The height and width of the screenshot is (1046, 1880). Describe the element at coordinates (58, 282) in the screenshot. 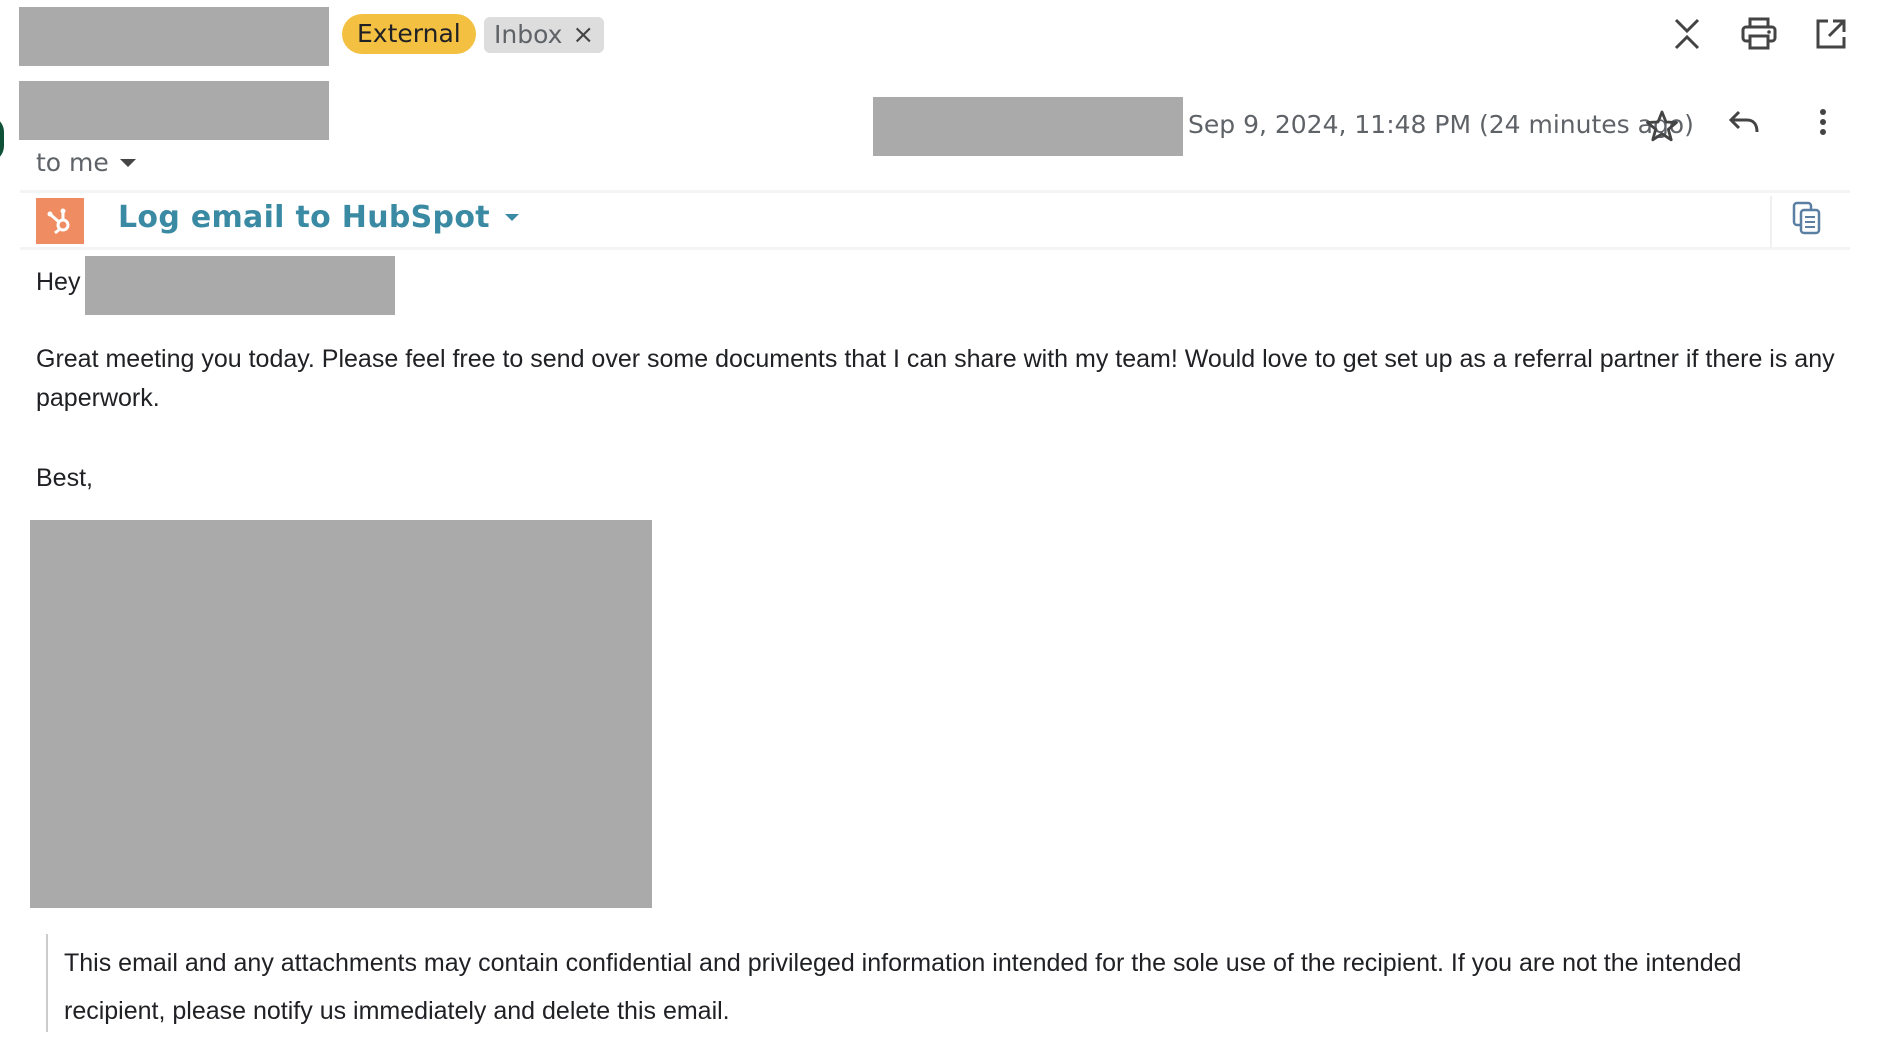

I see `message-greeting: Hey` at that location.